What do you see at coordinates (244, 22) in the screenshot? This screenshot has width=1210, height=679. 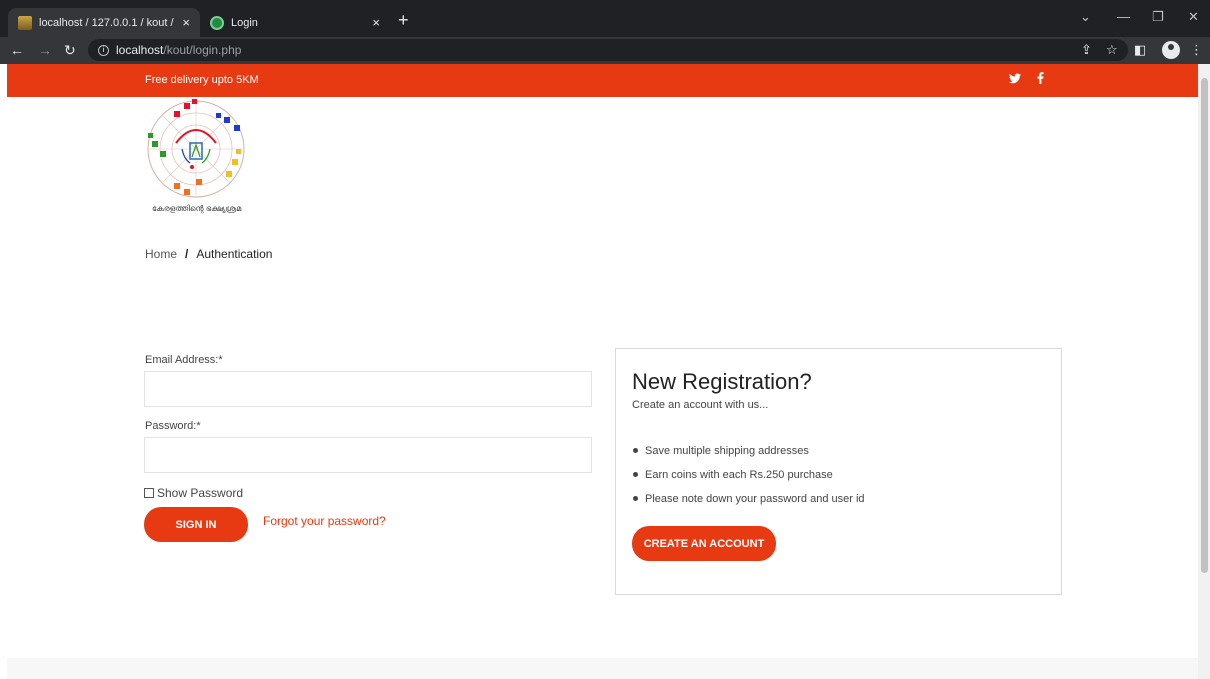 I see `tab-title: Login` at bounding box center [244, 22].